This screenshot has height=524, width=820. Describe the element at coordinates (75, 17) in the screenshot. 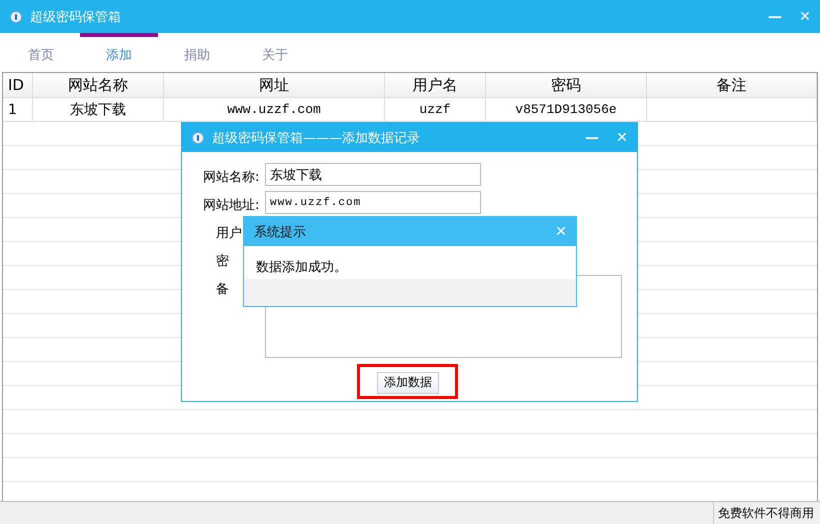

I see `window-title: 超级密码保管箱` at that location.